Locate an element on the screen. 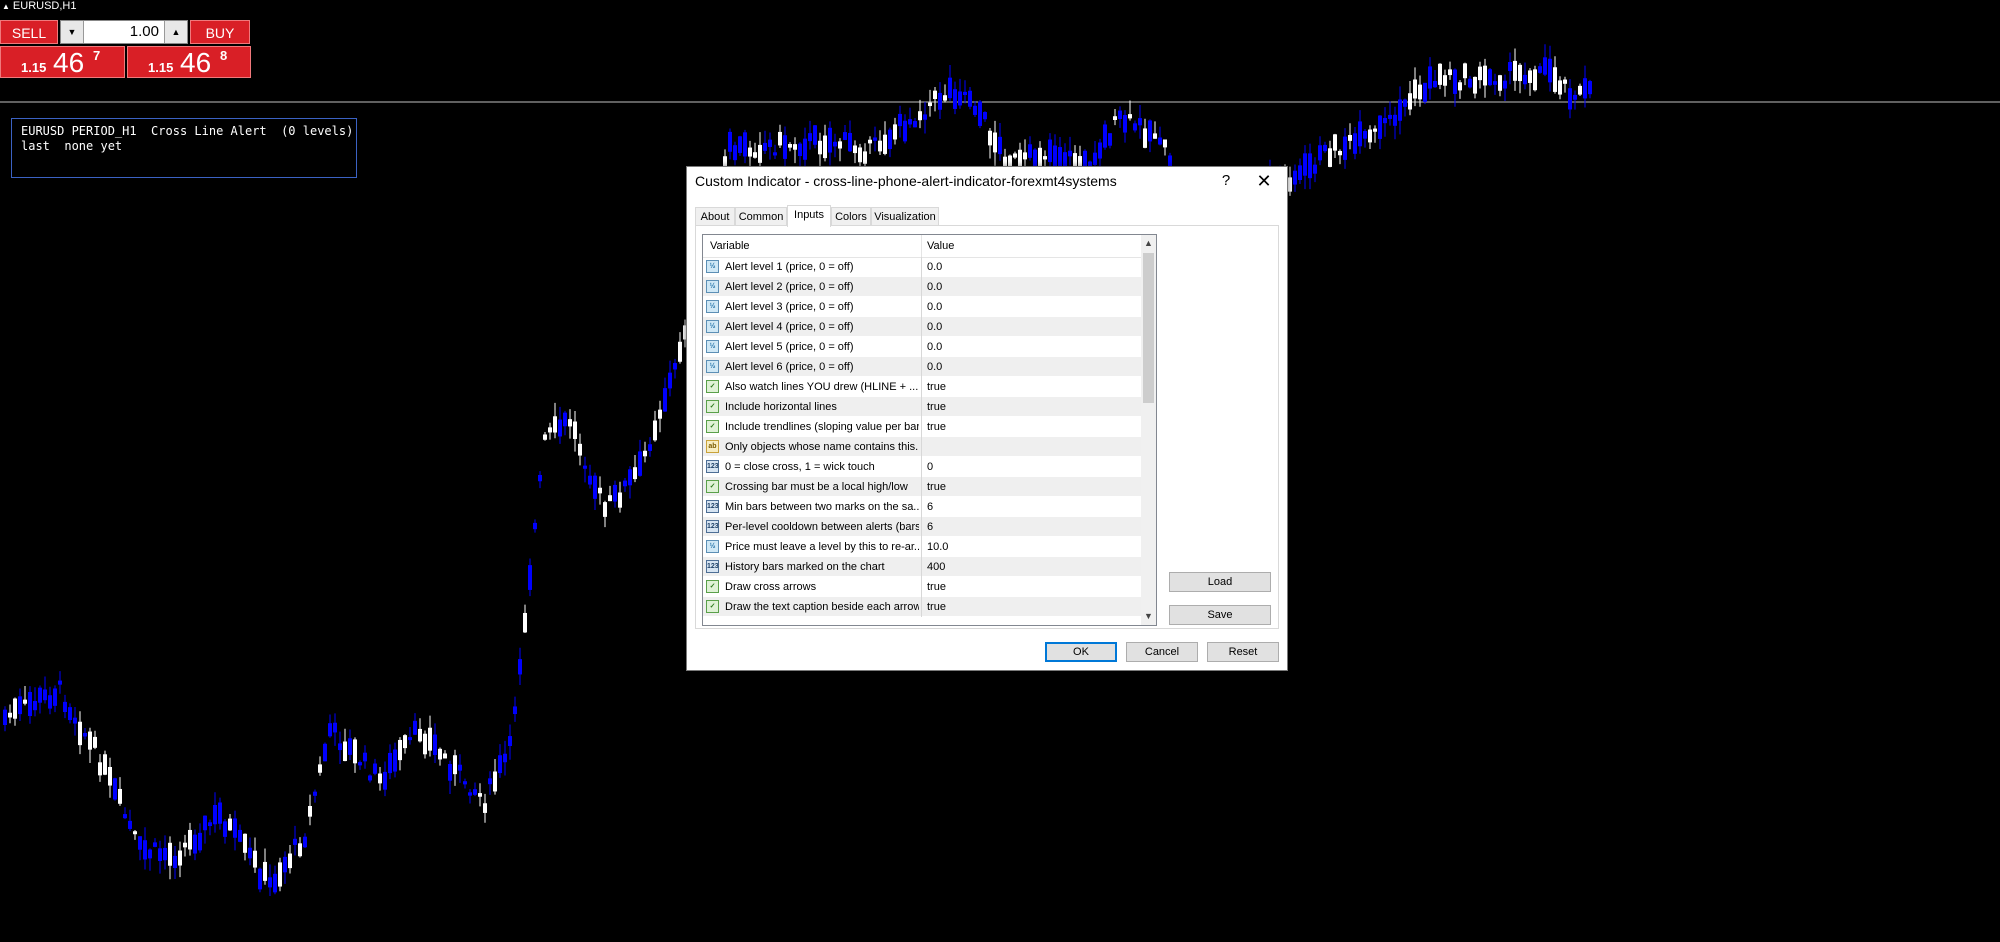 The height and width of the screenshot is (942, 2000). scroll-down-icon: ▼ is located at coordinates (1148, 616).